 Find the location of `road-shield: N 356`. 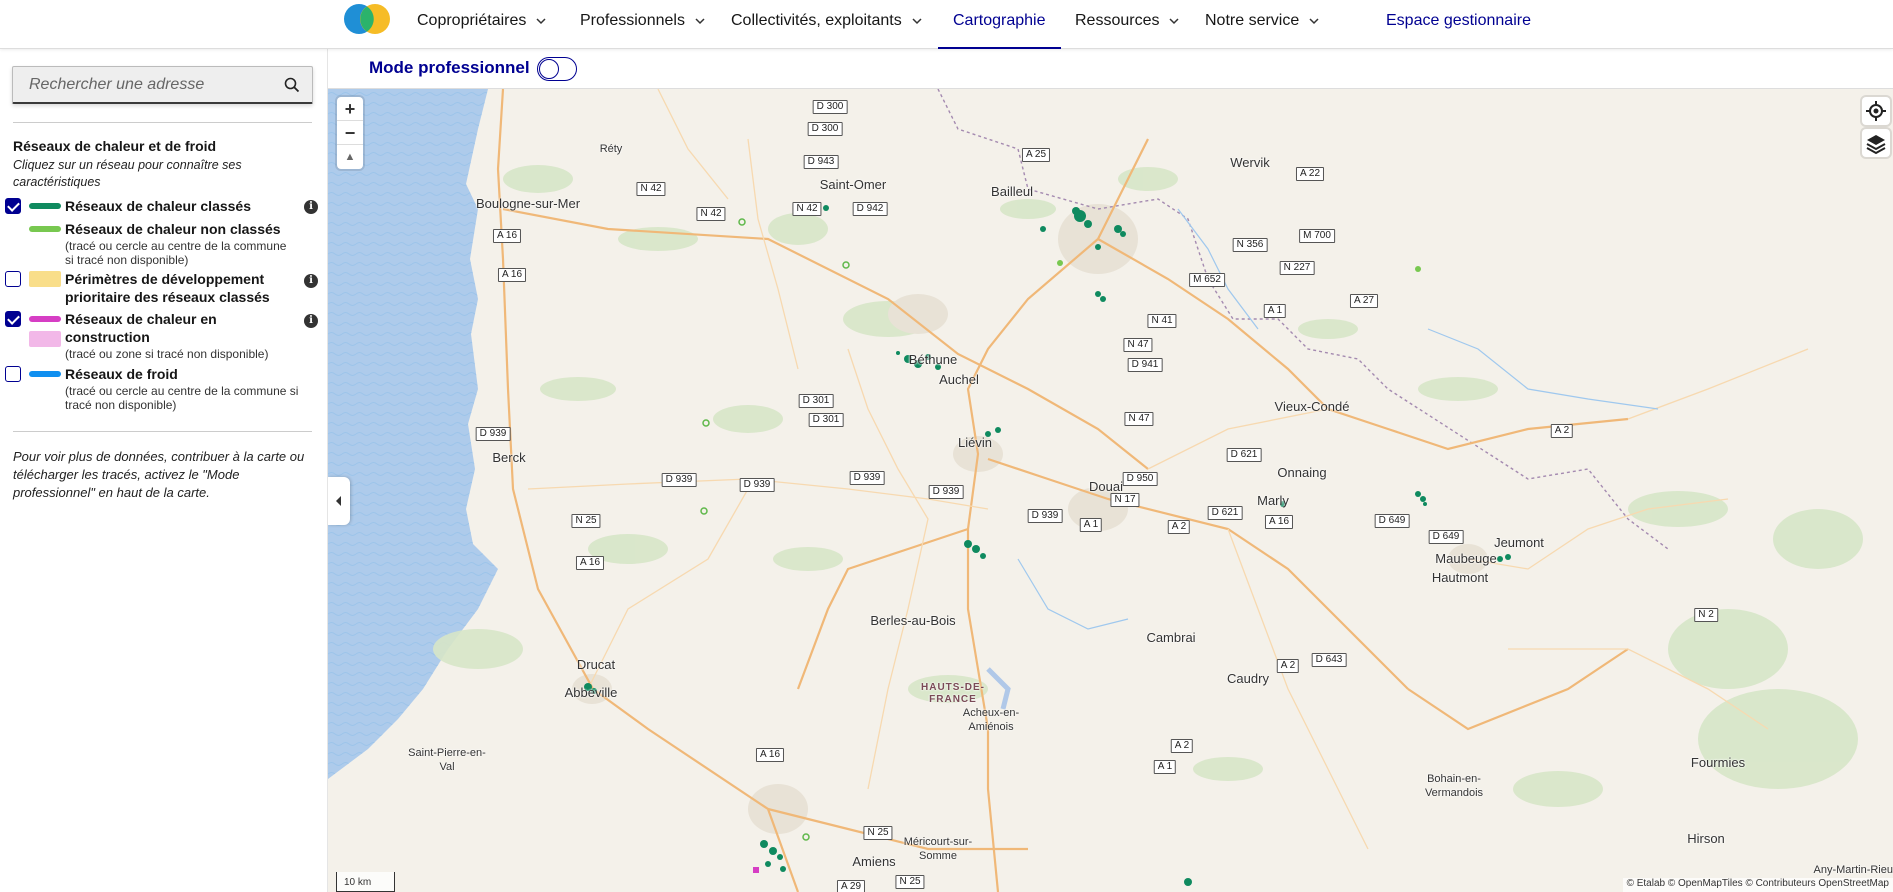

road-shield: N 356 is located at coordinates (1250, 245).